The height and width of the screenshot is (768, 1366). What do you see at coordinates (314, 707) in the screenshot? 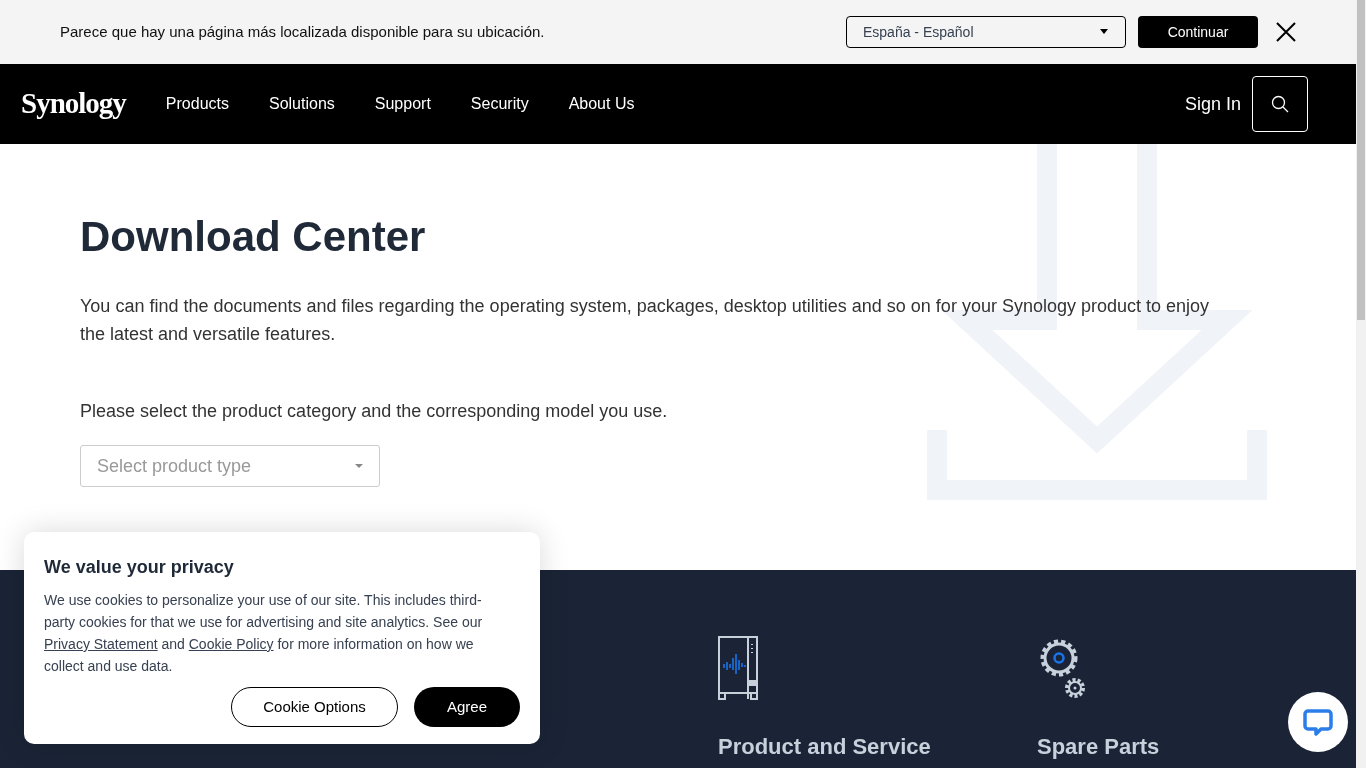
I see `cookie-options-button: Cookie Options` at bounding box center [314, 707].